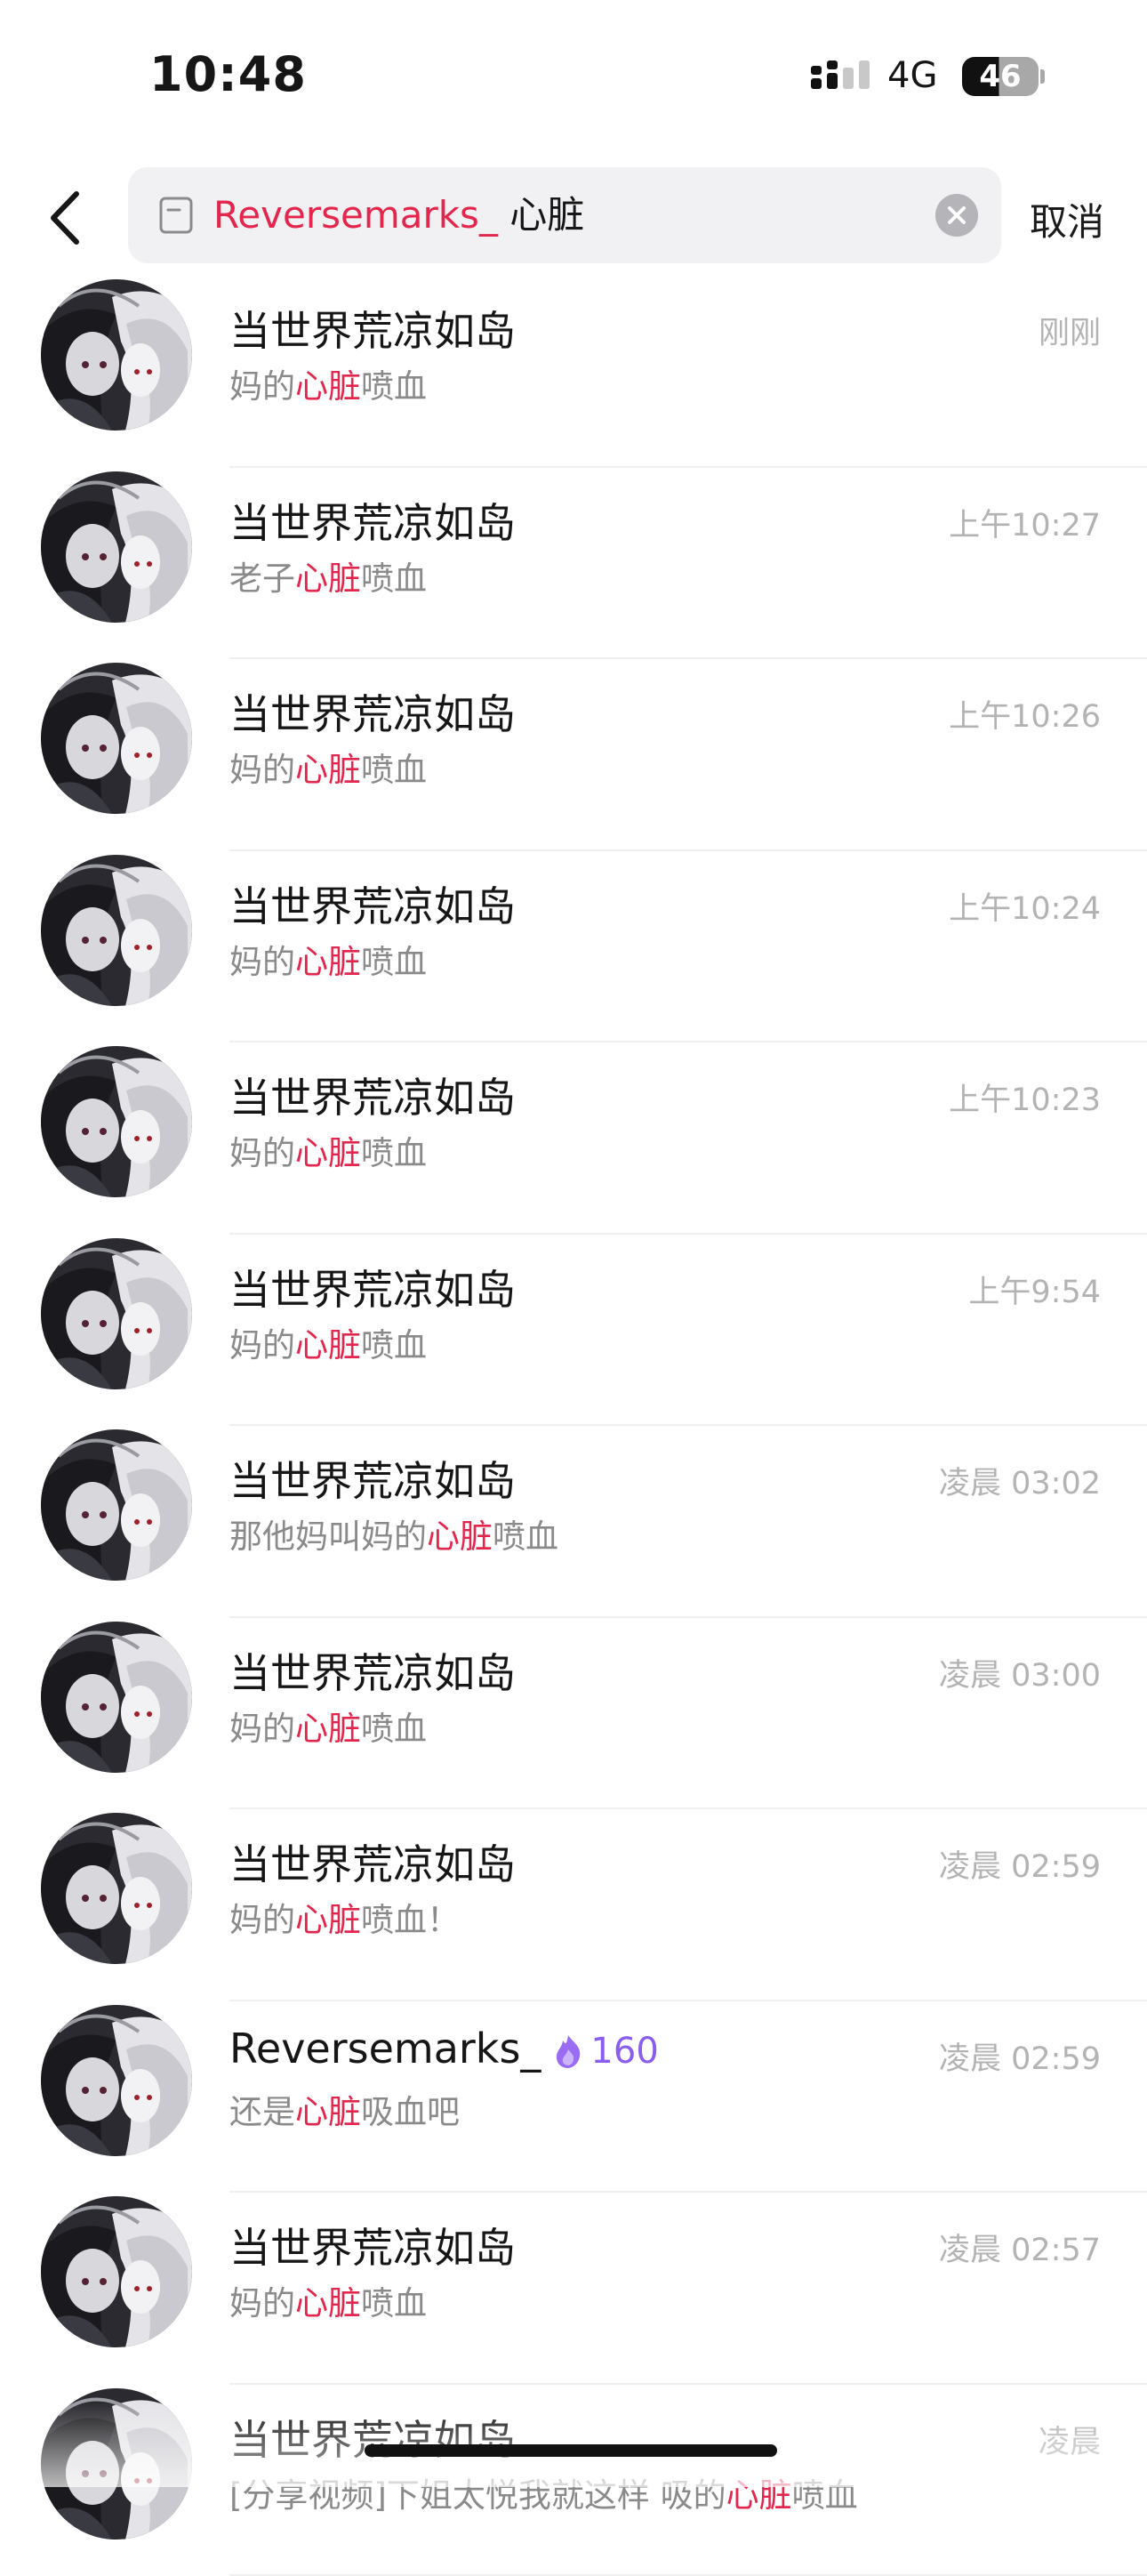 The image size is (1147, 2576). I want to click on document-icon, so click(176, 215).